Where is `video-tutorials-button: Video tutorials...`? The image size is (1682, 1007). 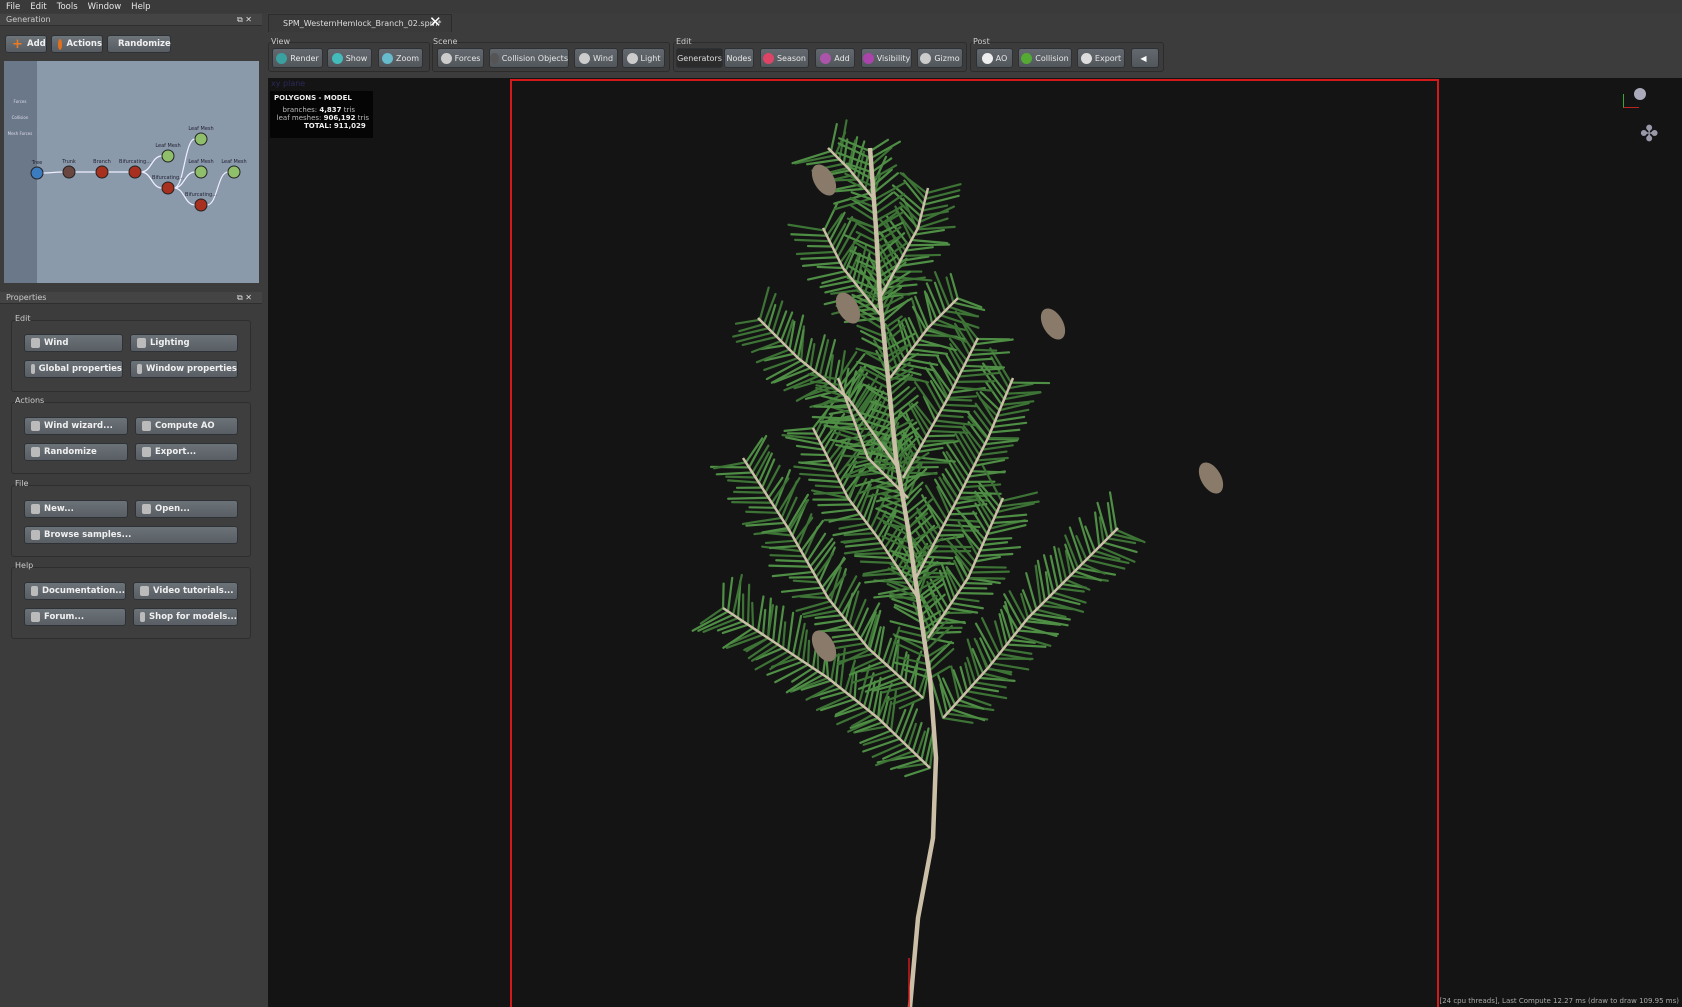
video-tutorials-button: Video tutorials... is located at coordinates (185, 591).